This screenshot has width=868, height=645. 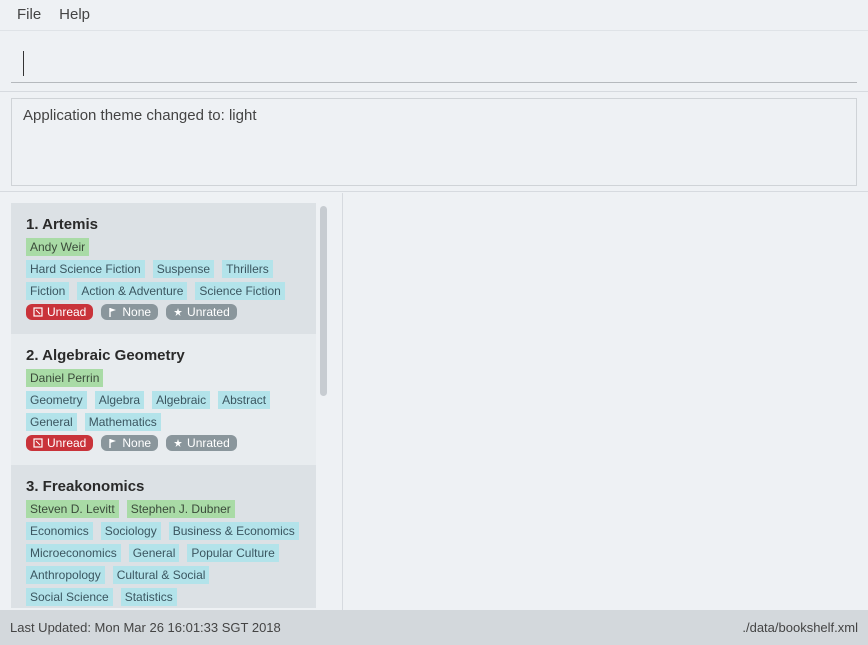 What do you see at coordinates (148, 597) in the screenshot?
I see `category-tag: Statistics` at bounding box center [148, 597].